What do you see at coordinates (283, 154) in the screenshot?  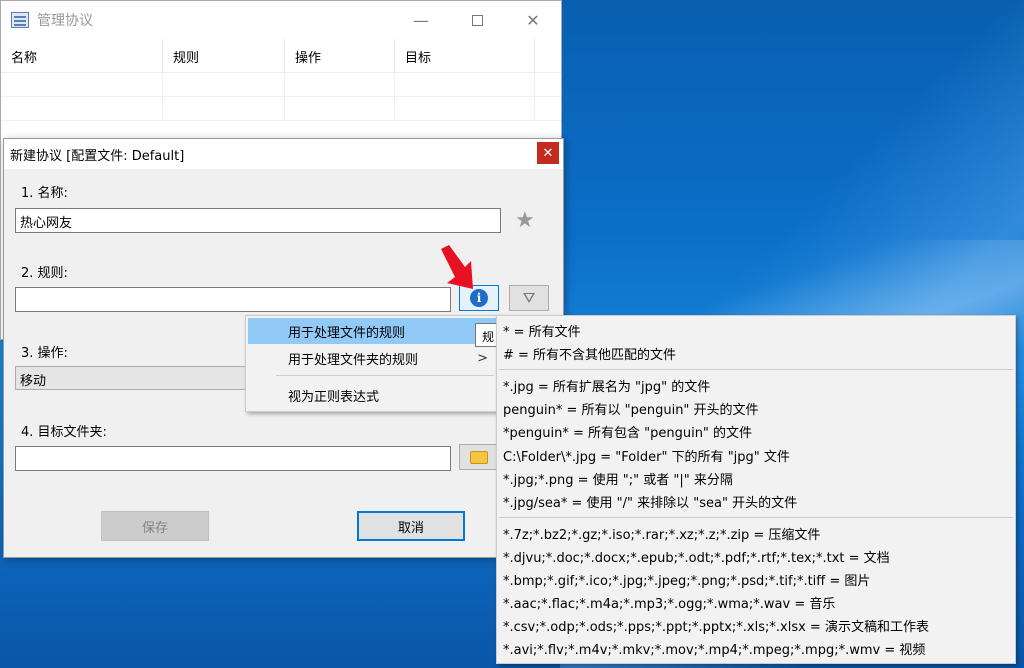 I see `dialog-title-bar: 新建协议 [配置文件: Default]` at bounding box center [283, 154].